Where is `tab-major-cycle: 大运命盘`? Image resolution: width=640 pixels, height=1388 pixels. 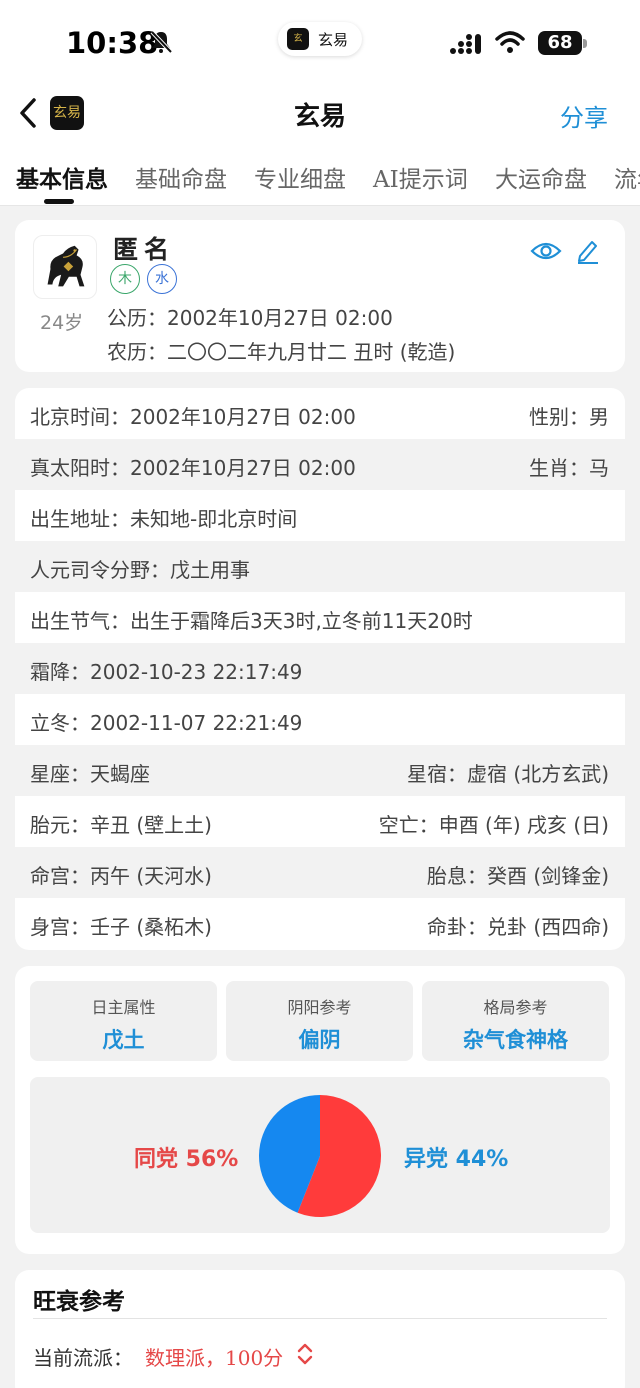
tab-major-cycle: 大运命盘 is located at coordinates (541, 177).